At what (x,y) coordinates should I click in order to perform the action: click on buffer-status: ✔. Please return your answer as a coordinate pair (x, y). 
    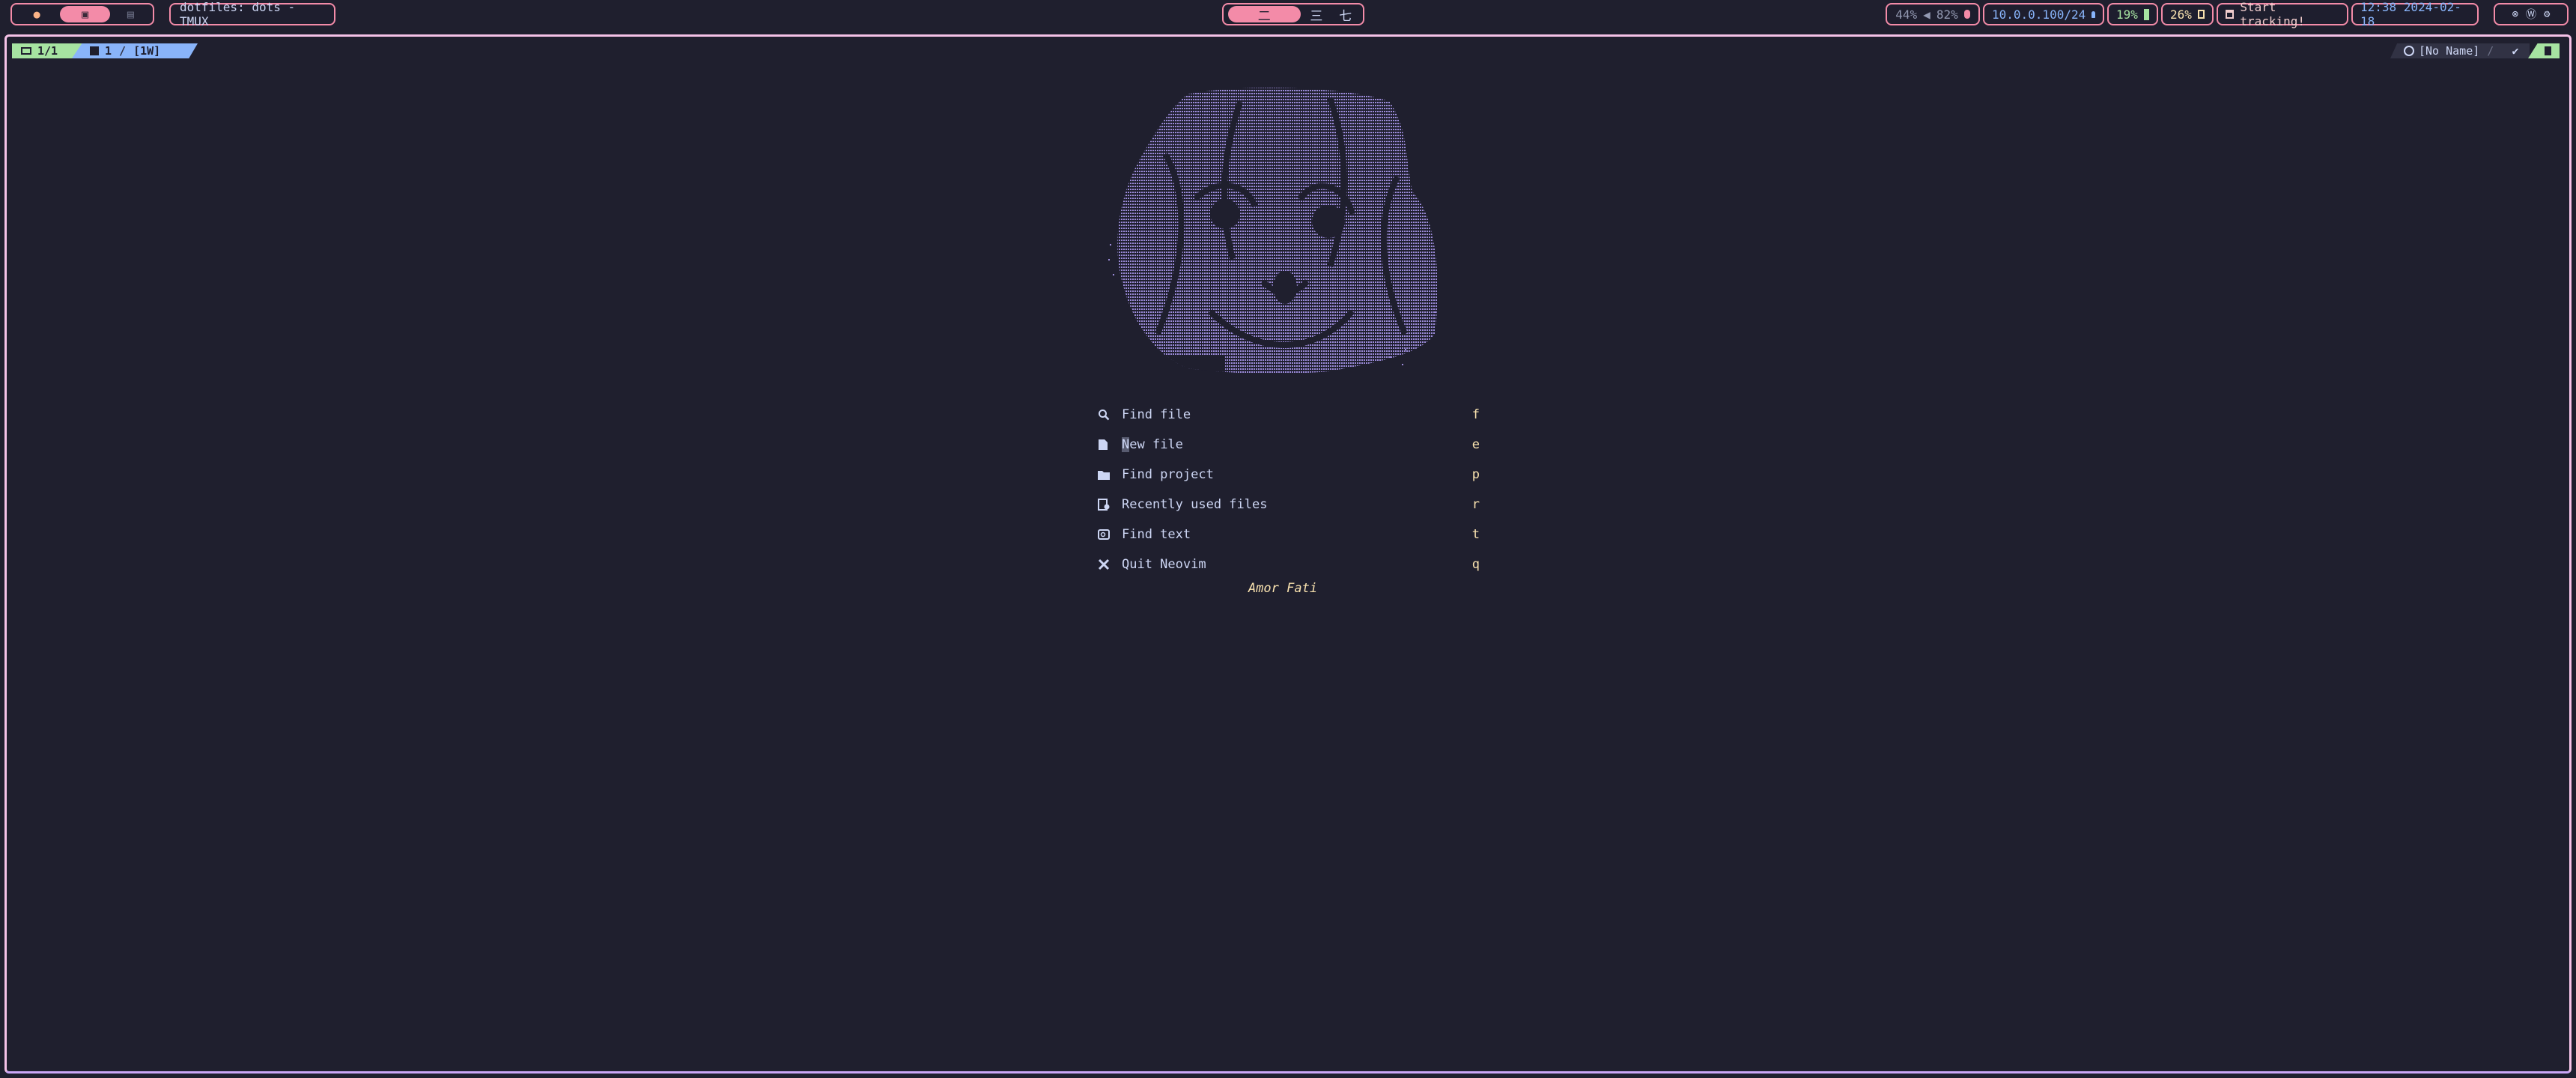
    Looking at the image, I should click on (2515, 51).